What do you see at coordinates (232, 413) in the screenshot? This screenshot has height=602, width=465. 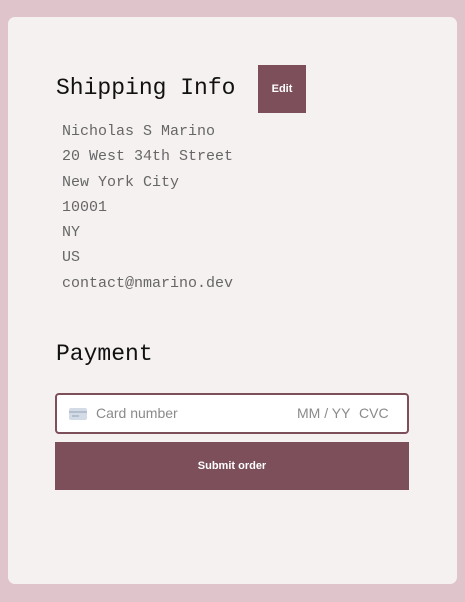 I see `card-element-input: Card number MM / YY CVC` at bounding box center [232, 413].